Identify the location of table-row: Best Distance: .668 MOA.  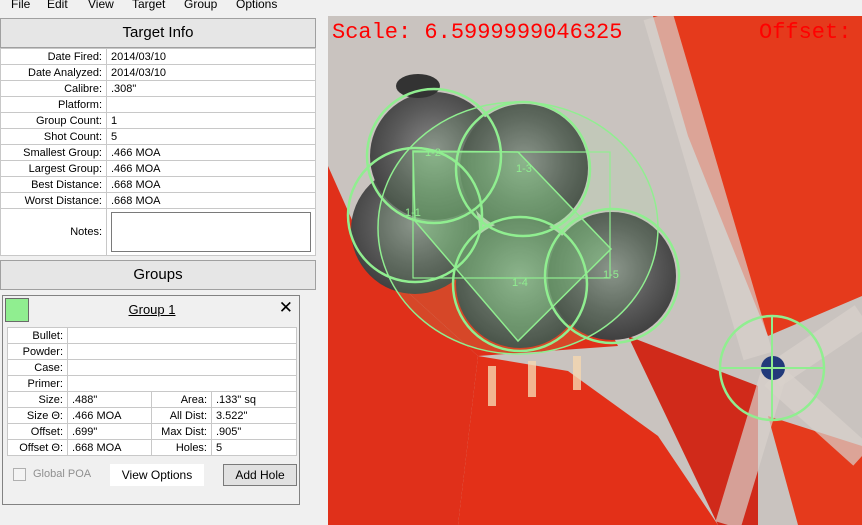
(158, 184).